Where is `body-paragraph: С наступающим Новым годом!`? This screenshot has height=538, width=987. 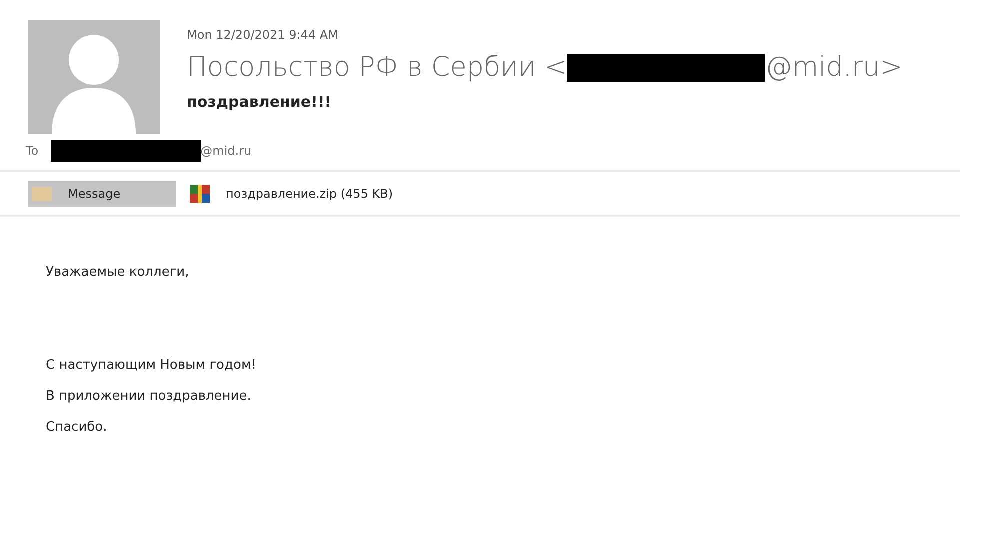
body-paragraph: С наступающим Новым годом! is located at coordinates (151, 365).